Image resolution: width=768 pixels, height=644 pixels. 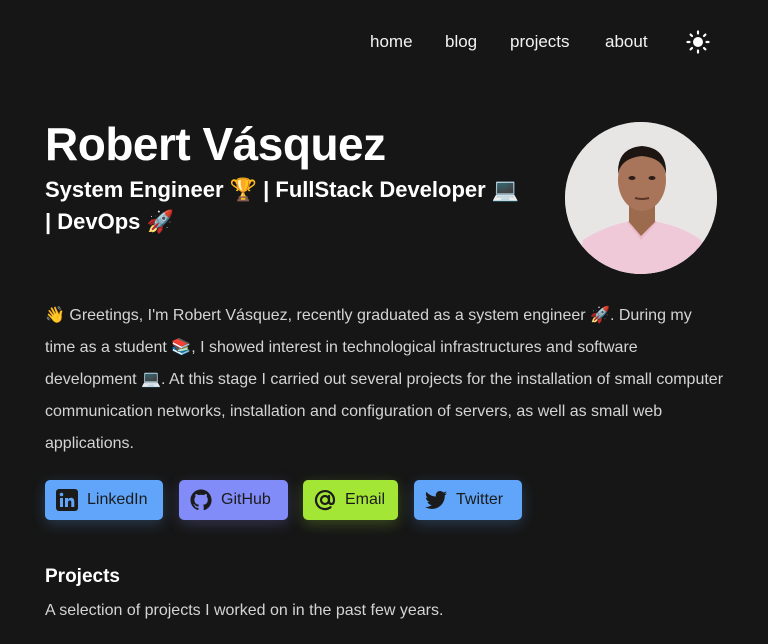 I want to click on hero-name: Robert Vásquez, so click(x=215, y=144).